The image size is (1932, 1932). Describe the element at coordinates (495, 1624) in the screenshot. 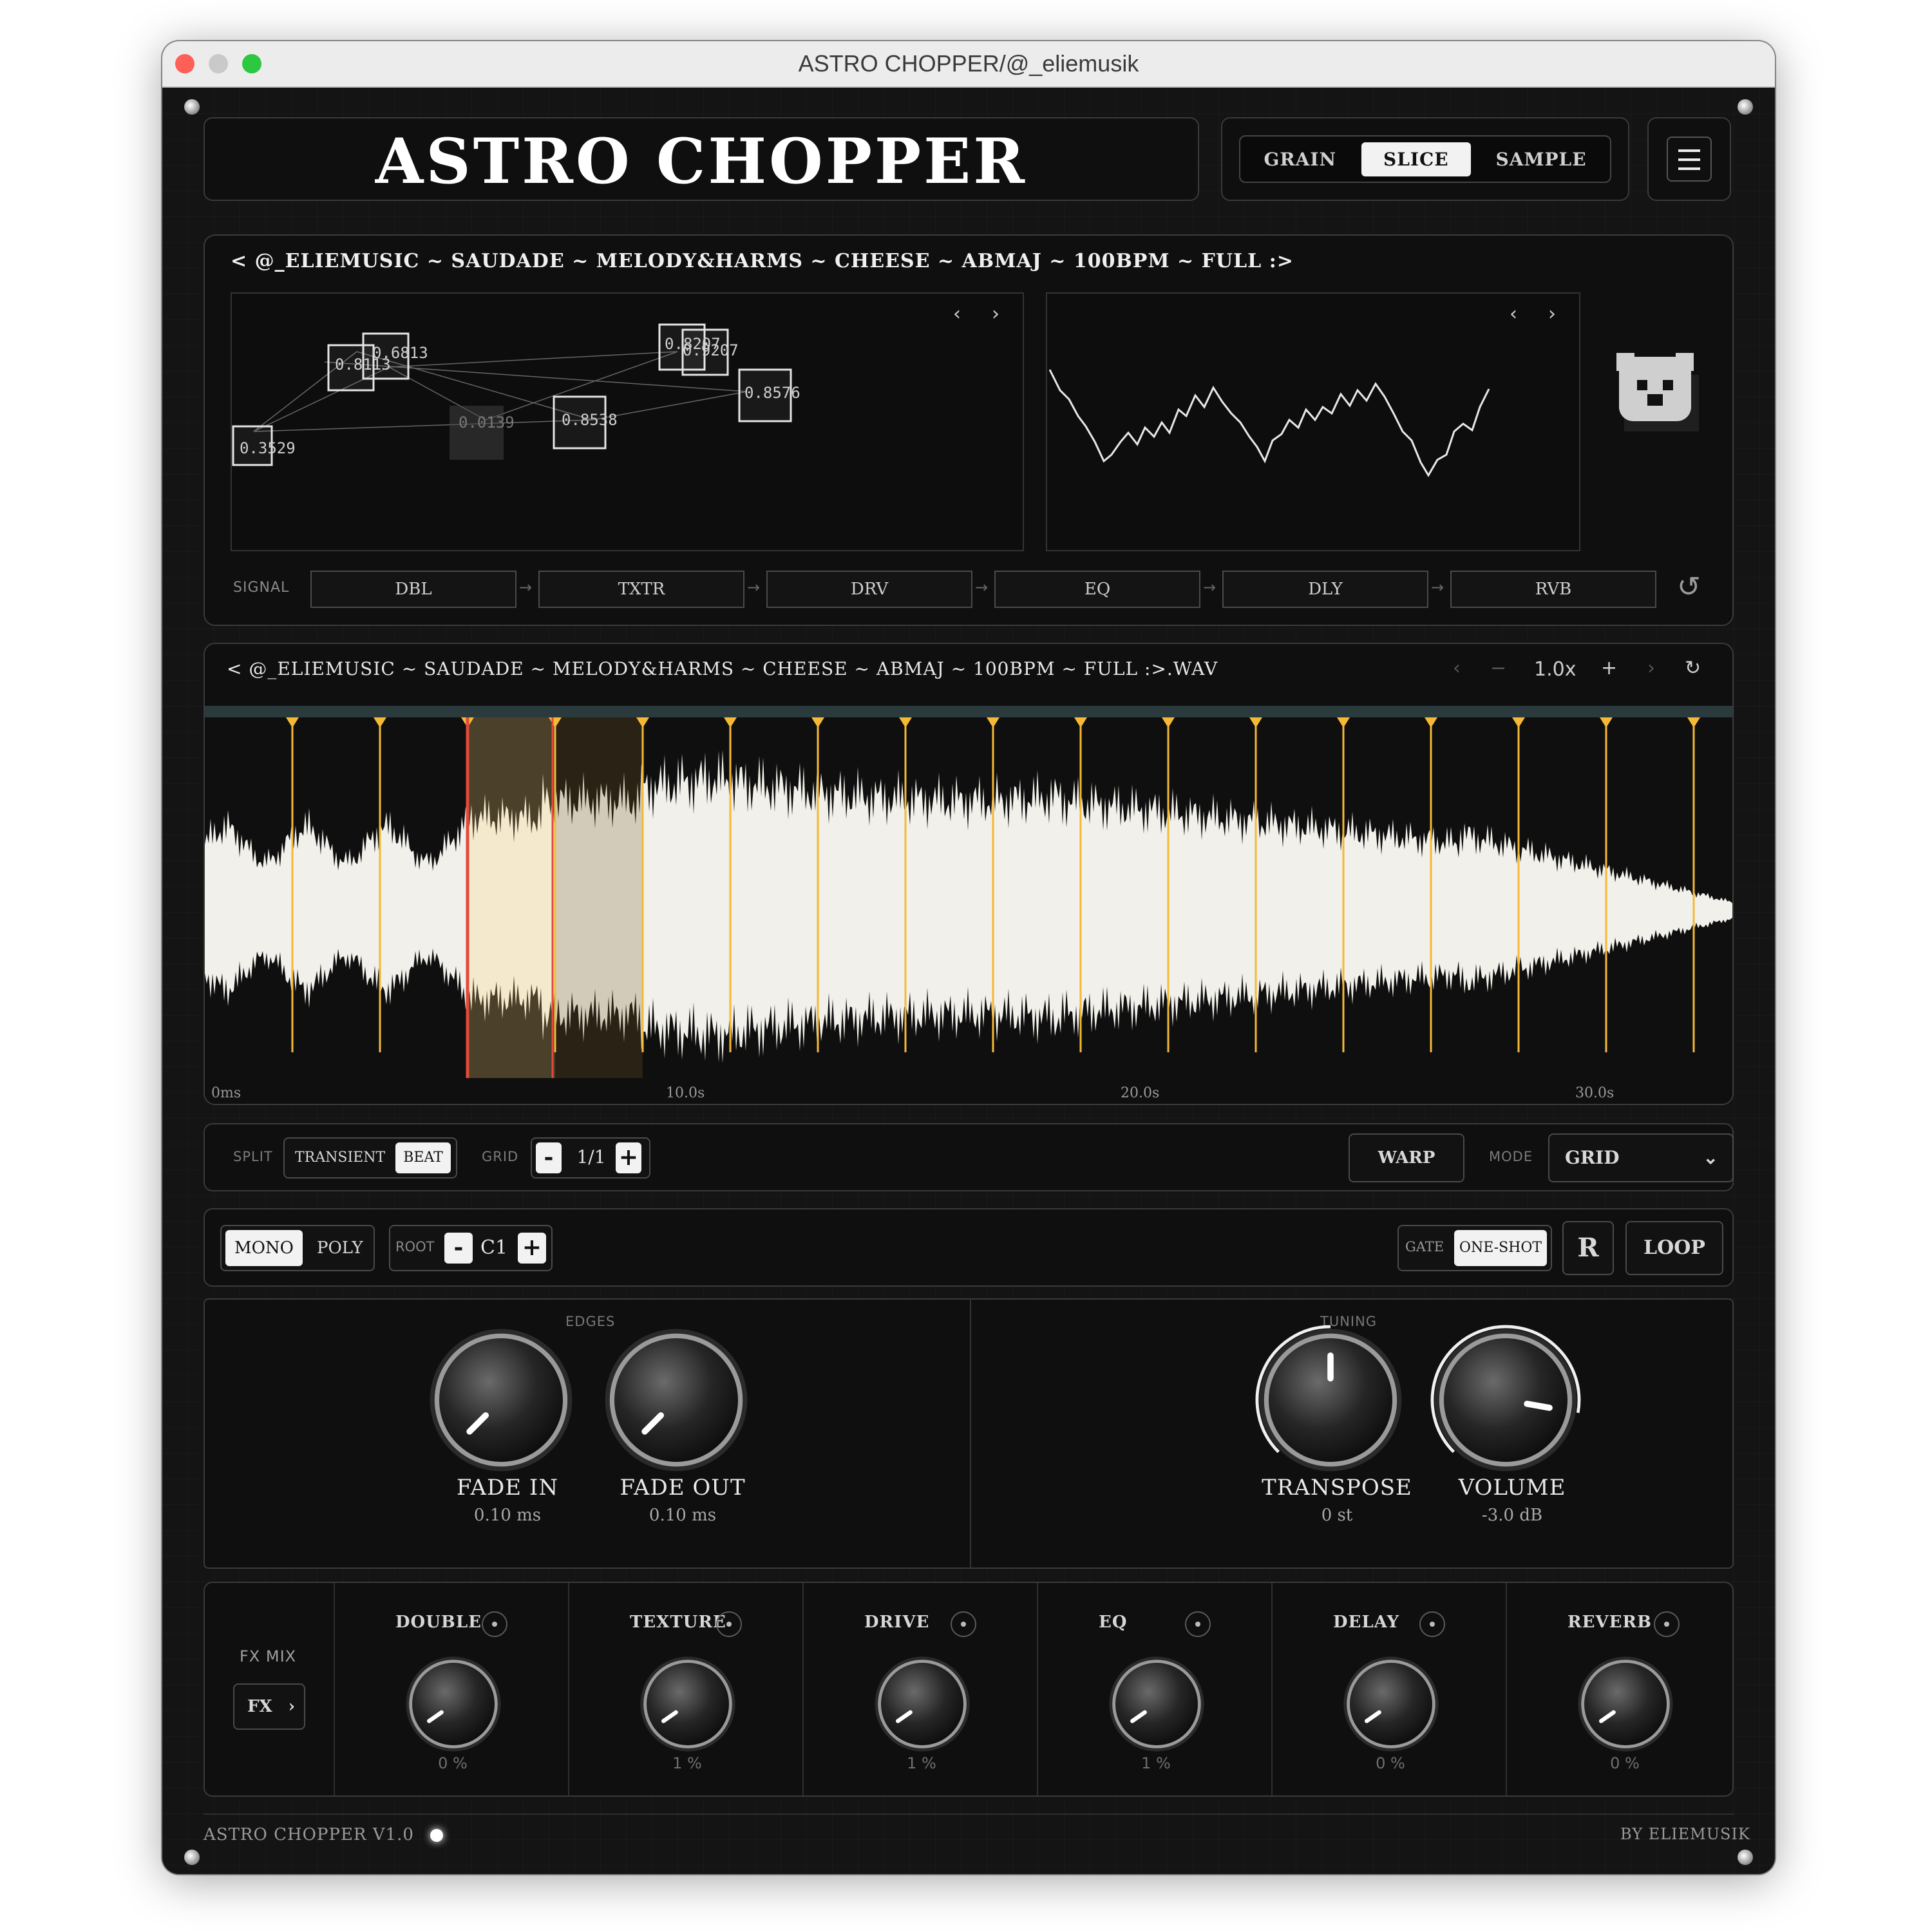

I see `fx-0-toggle-button` at that location.